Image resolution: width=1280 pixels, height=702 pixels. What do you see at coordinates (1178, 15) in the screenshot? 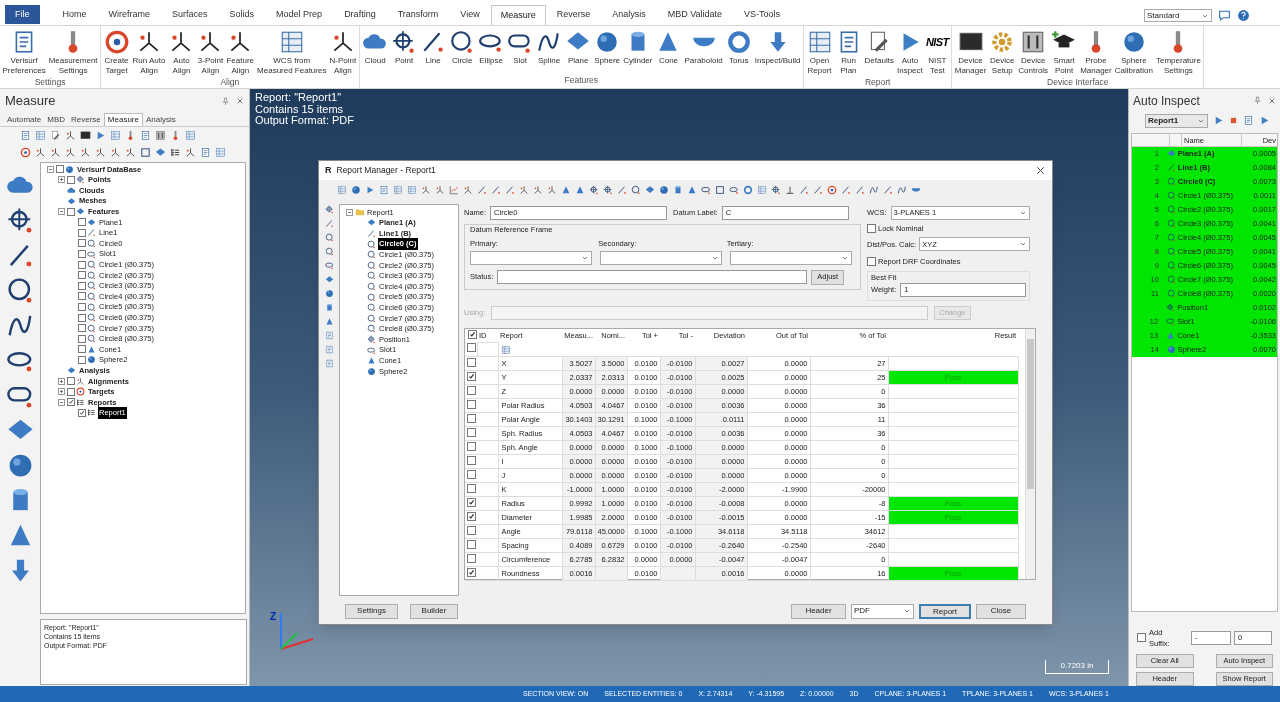
I see `style-dropdown: Standard` at bounding box center [1178, 15].